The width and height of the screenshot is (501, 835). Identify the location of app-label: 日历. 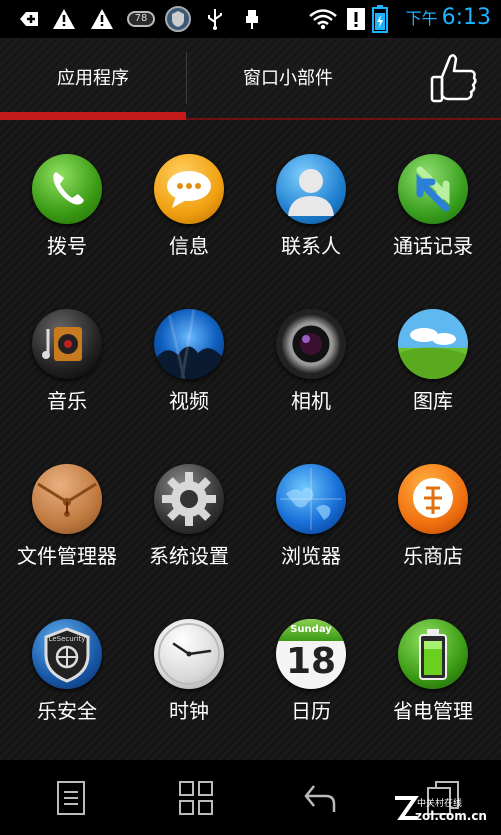
(311, 711).